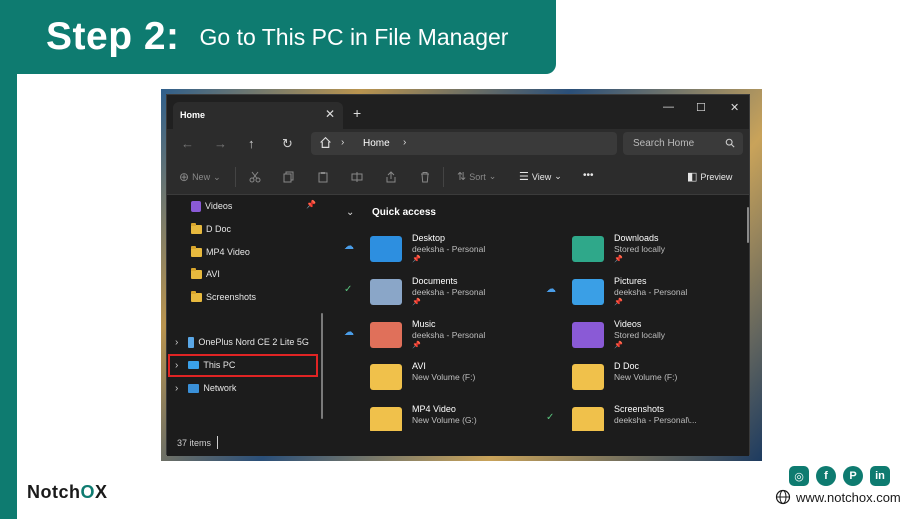 This screenshot has width=922, height=519. What do you see at coordinates (255, 177) in the screenshot?
I see `cut-icon` at bounding box center [255, 177].